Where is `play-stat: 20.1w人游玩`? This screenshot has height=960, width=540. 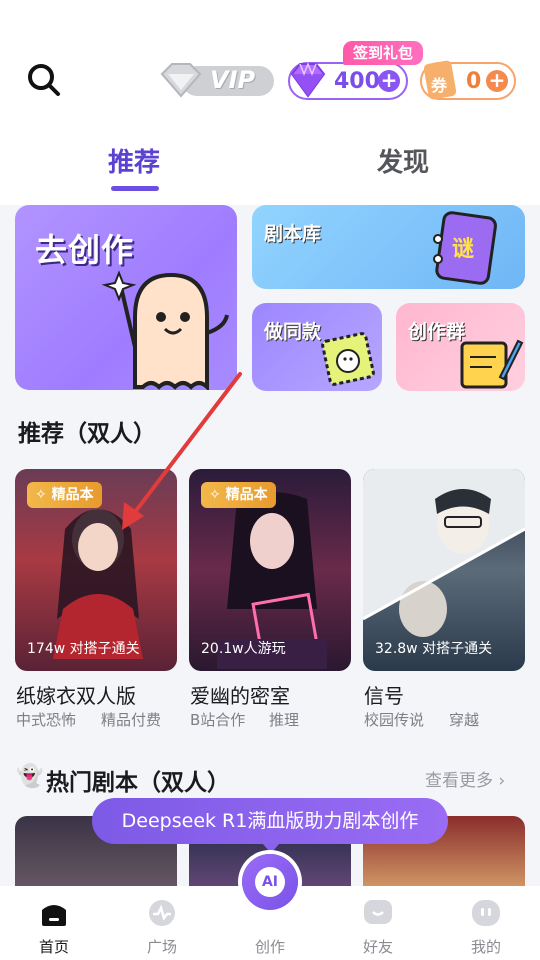
play-stat: 20.1w人游玩 is located at coordinates (243, 649).